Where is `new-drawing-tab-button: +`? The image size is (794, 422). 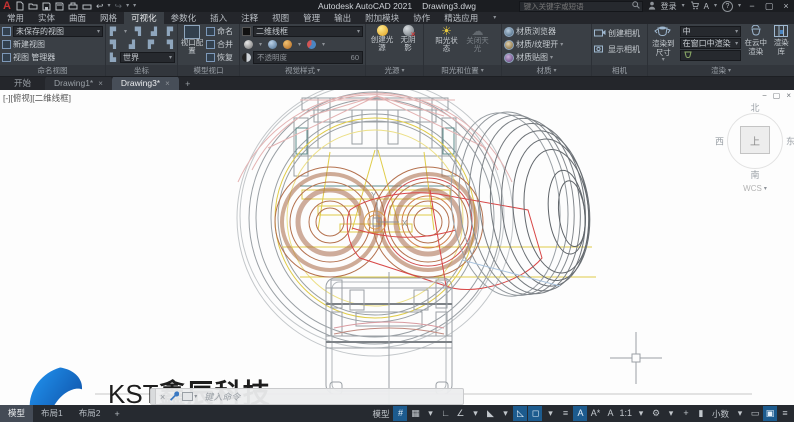
new-drawing-tab-button: + is located at coordinates (188, 84).